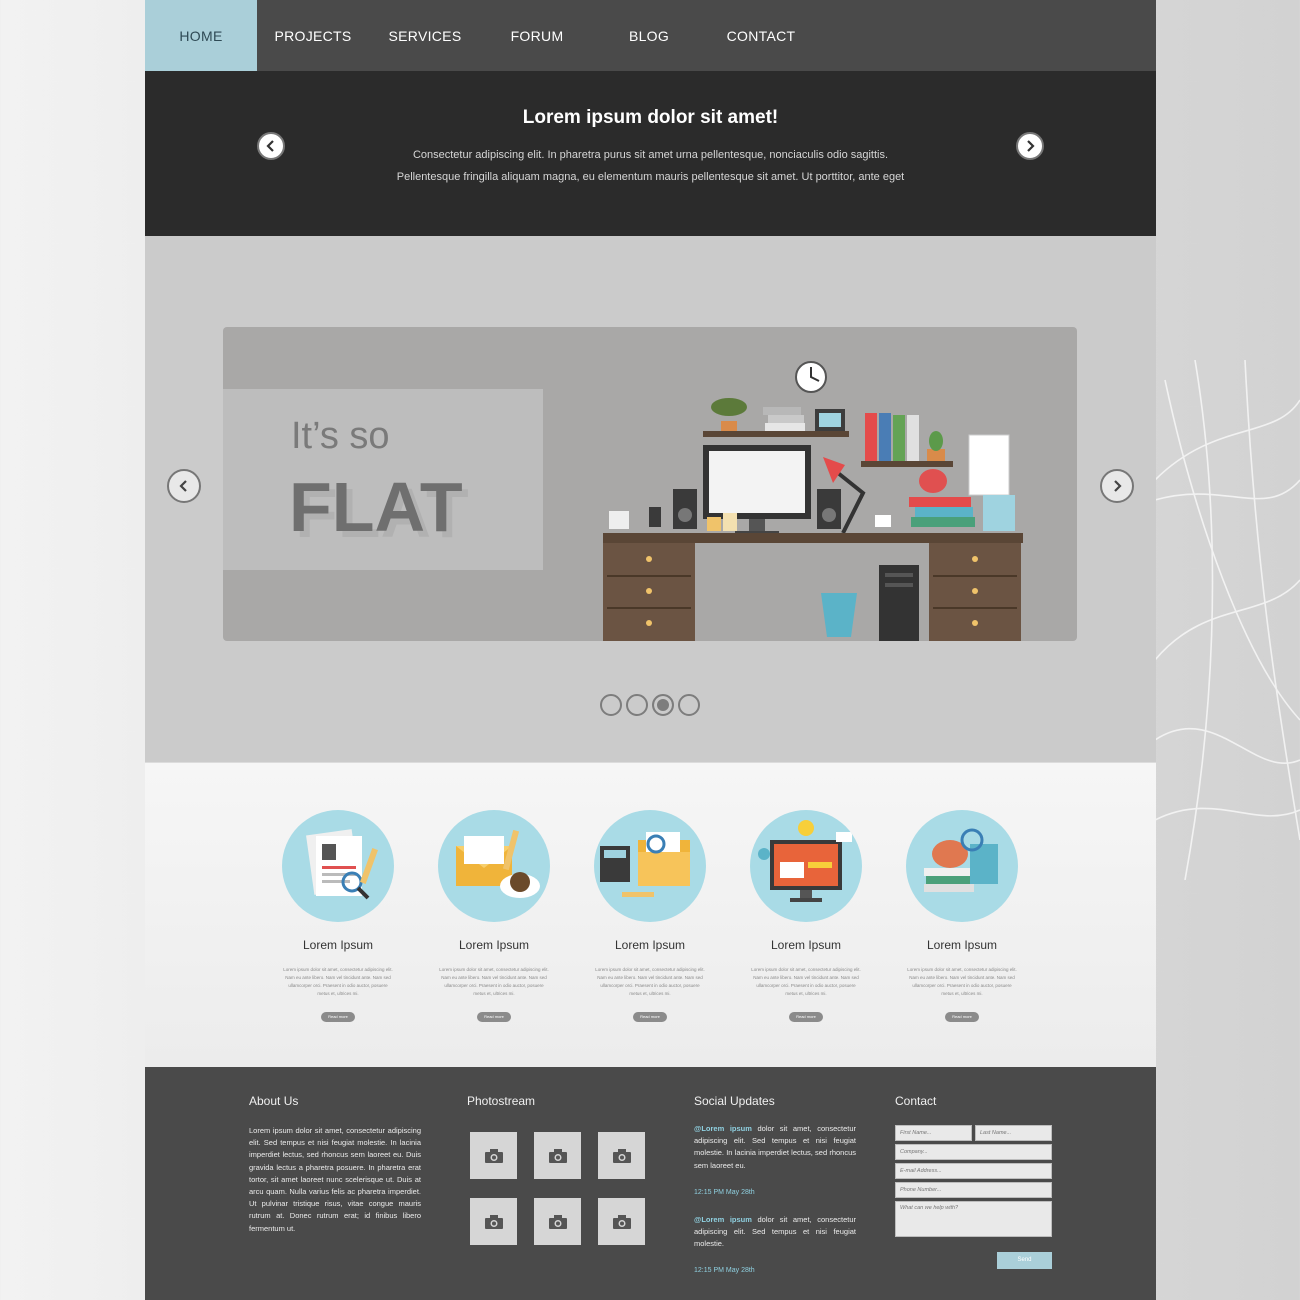  I want to click on nav-item-projects: PROJECTS, so click(313, 35).